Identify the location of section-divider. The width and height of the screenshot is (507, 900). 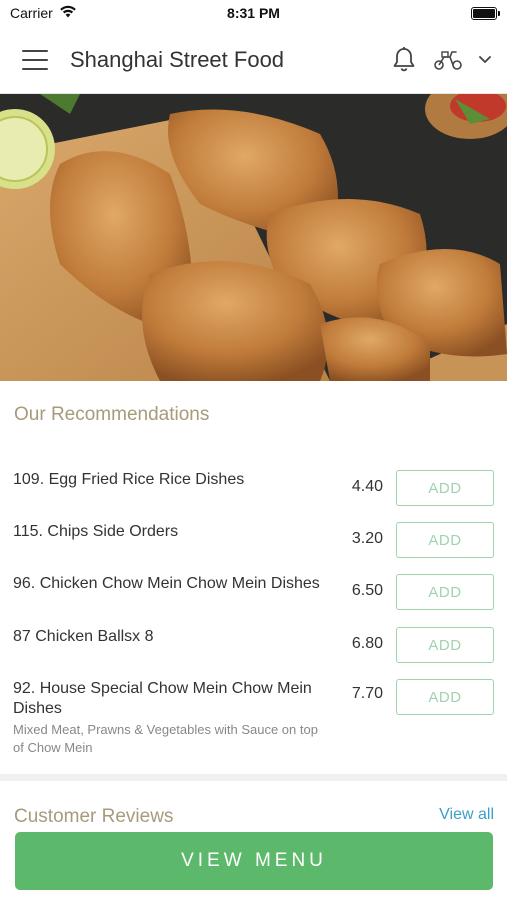
(253, 777).